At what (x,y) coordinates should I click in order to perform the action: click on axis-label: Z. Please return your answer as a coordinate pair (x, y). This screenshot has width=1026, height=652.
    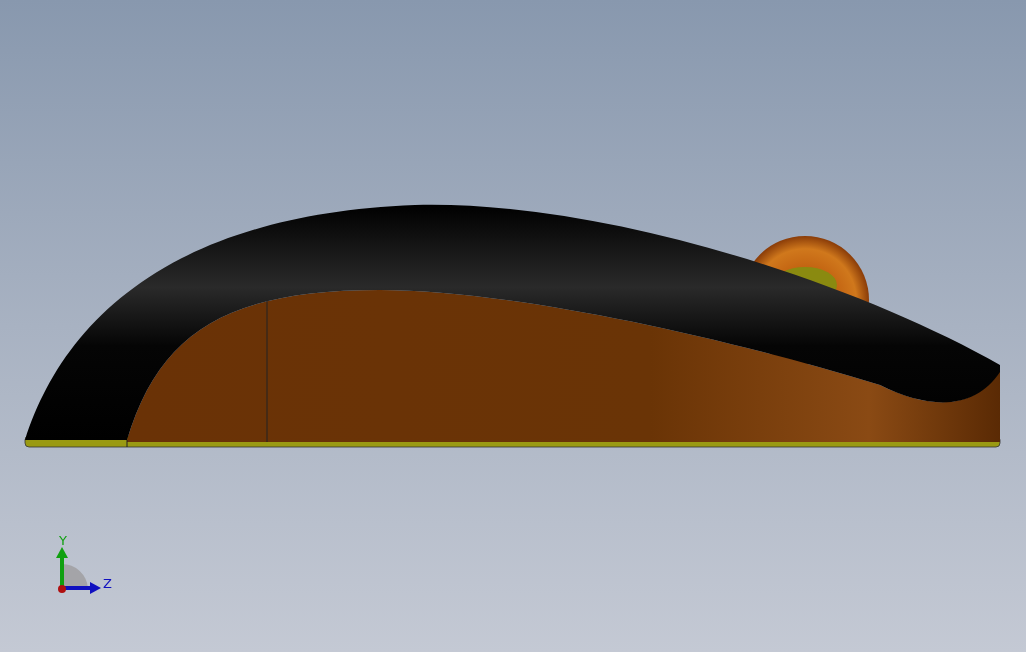
    Looking at the image, I should click on (107, 583).